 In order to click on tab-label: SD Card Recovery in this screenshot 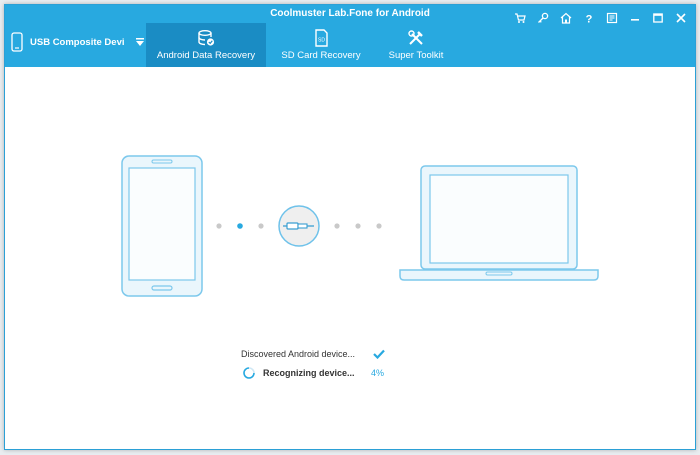, I will do `click(321, 55)`.